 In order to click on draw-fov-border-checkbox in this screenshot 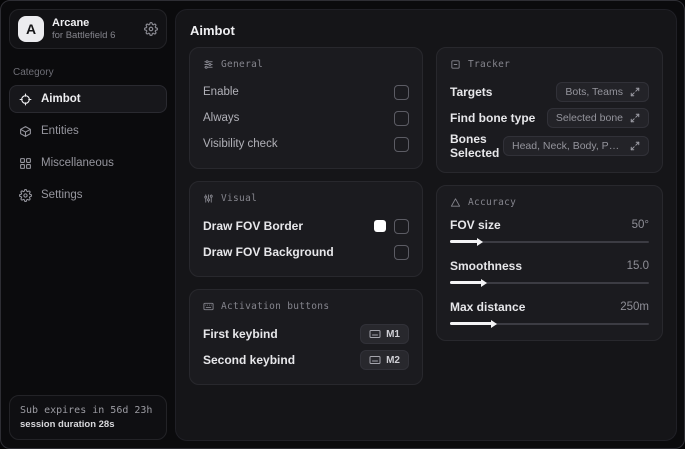, I will do `click(401, 226)`.